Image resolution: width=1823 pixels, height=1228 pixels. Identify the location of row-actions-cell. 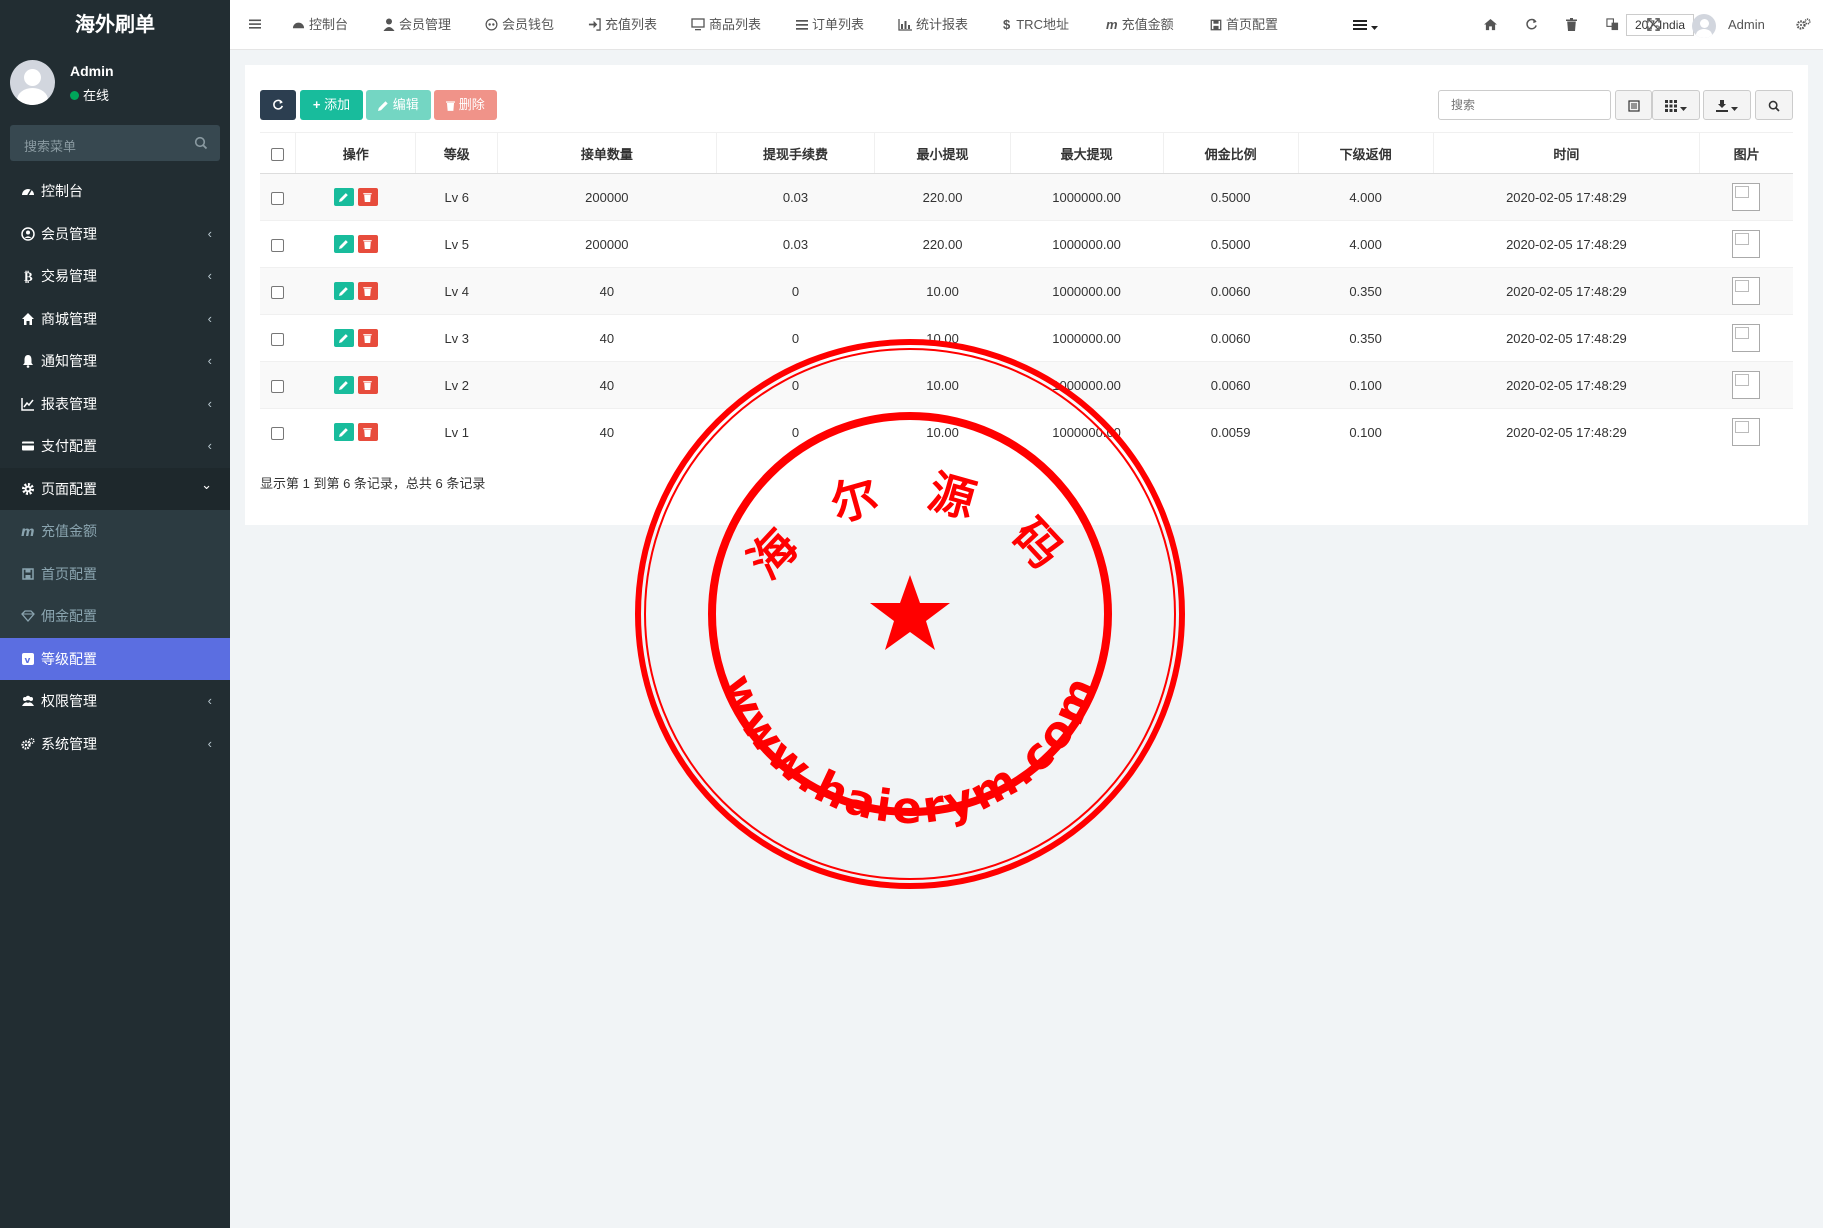
(355, 338).